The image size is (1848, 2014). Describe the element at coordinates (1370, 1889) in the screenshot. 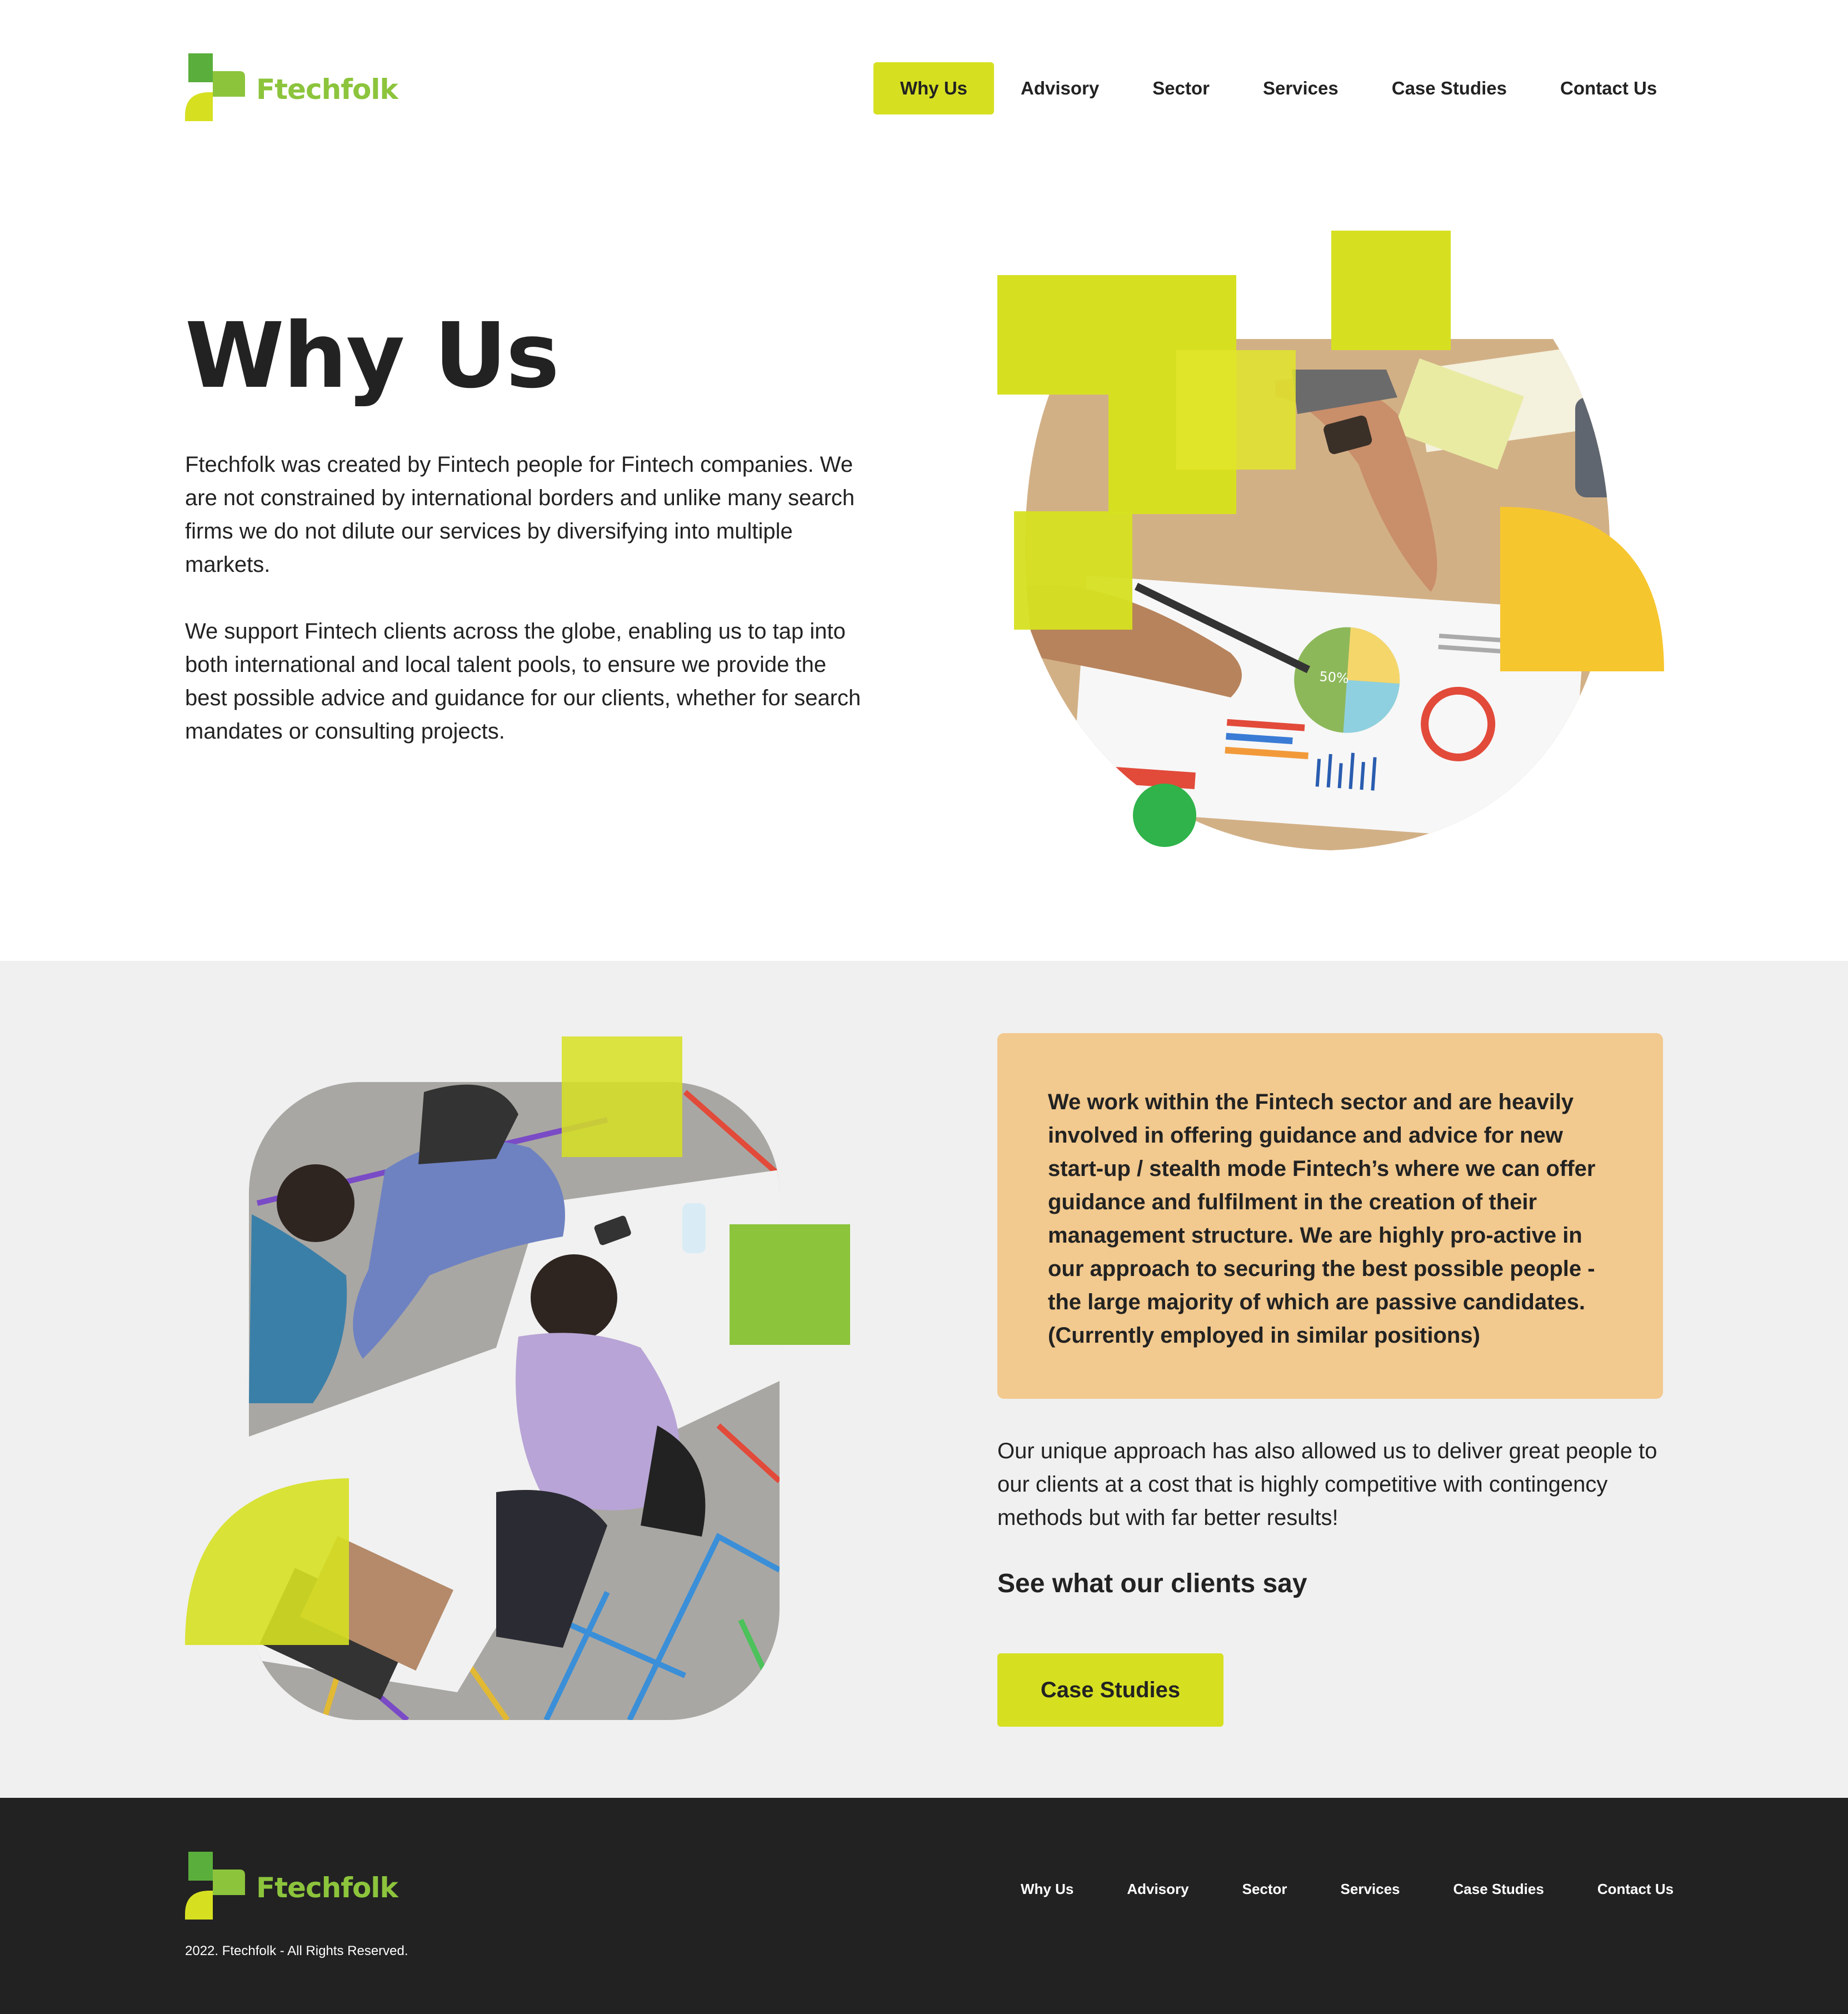

I see `footer-nav-services: Services` at that location.